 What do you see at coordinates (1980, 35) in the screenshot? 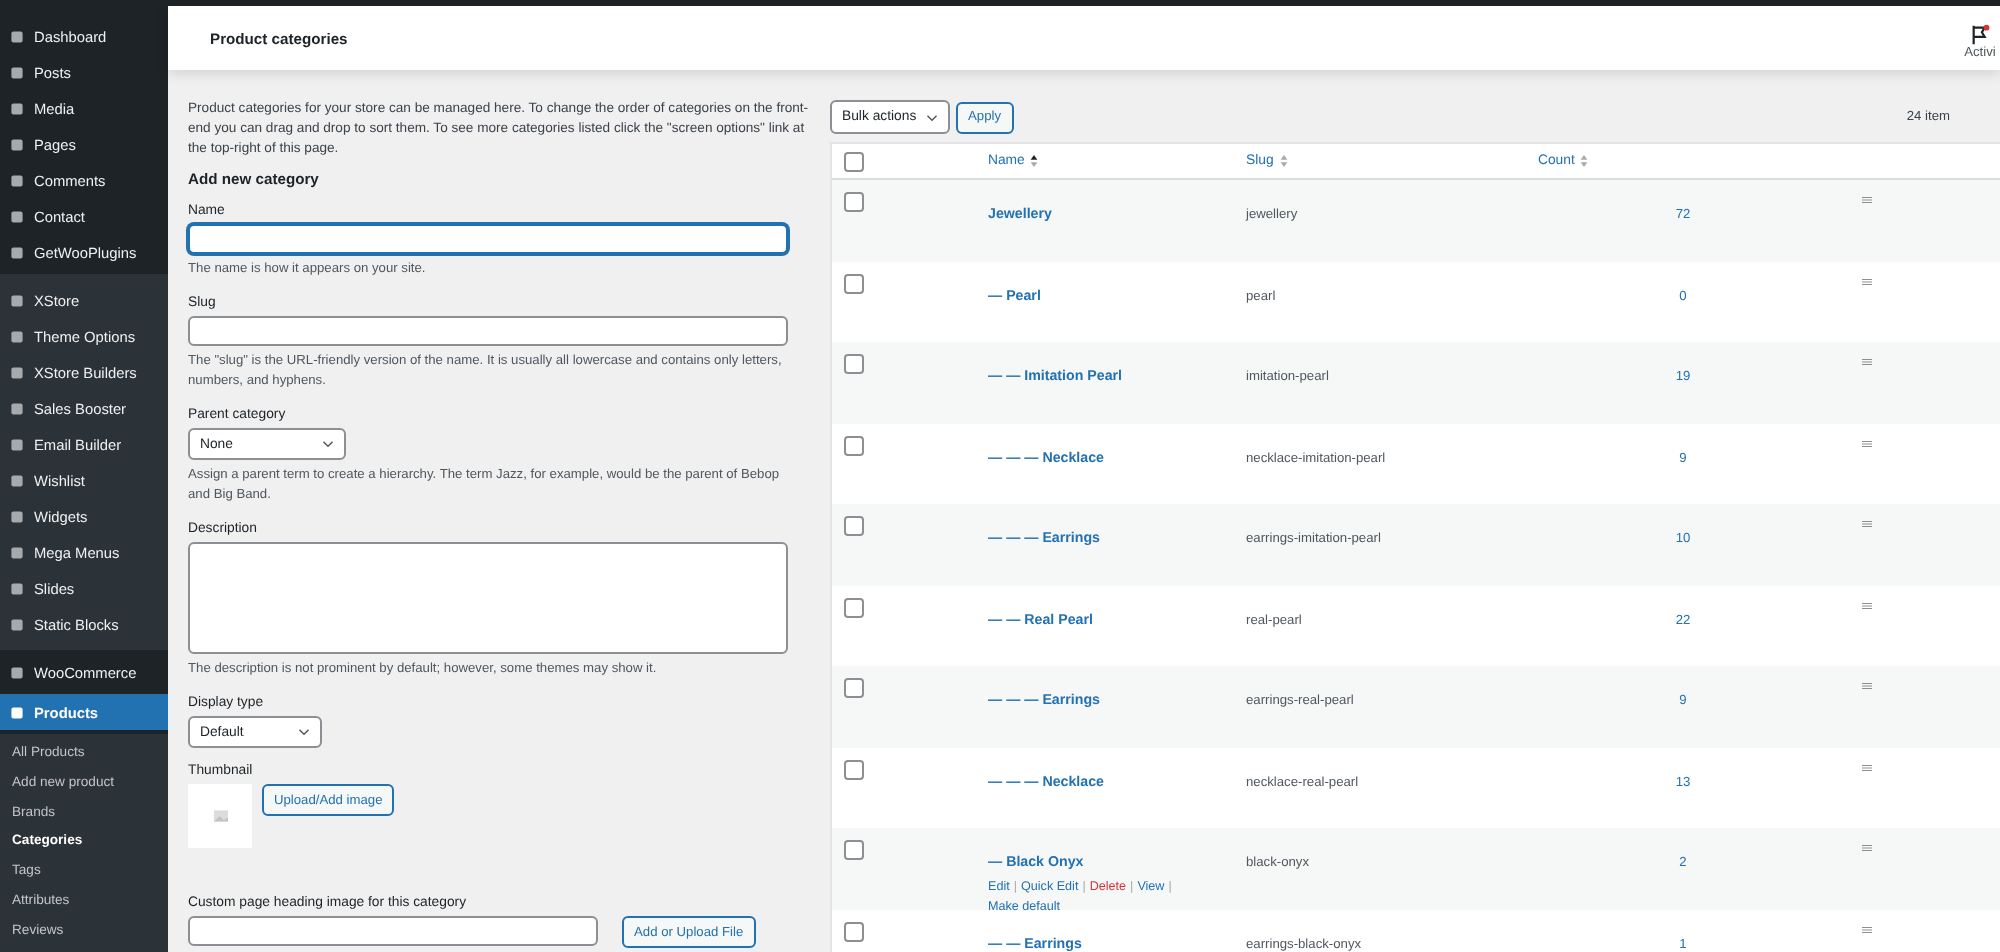
I see `flag-icon` at bounding box center [1980, 35].